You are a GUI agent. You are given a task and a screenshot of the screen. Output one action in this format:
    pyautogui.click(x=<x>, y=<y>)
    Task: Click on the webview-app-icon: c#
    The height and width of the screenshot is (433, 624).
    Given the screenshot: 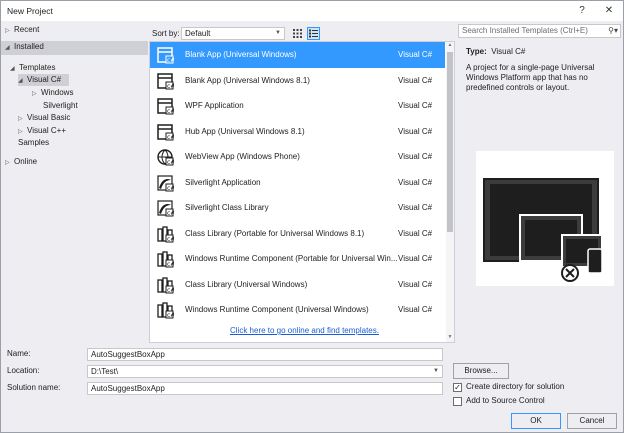 What is the action you would take?
    pyautogui.click(x=165, y=157)
    